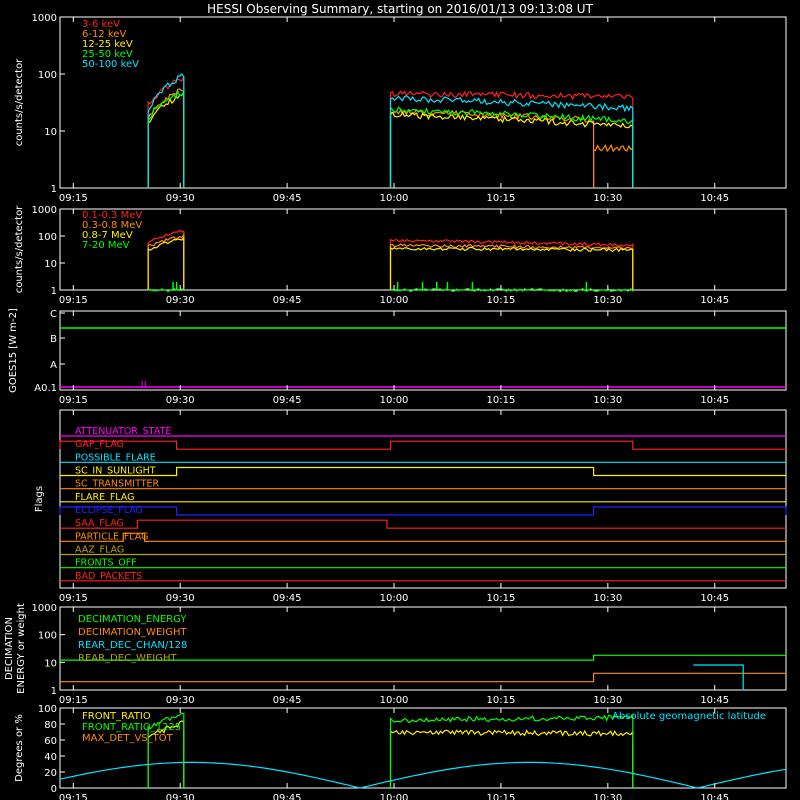 The image size is (800, 800). I want to click on gamma-time-label: 10:00, so click(394, 300).